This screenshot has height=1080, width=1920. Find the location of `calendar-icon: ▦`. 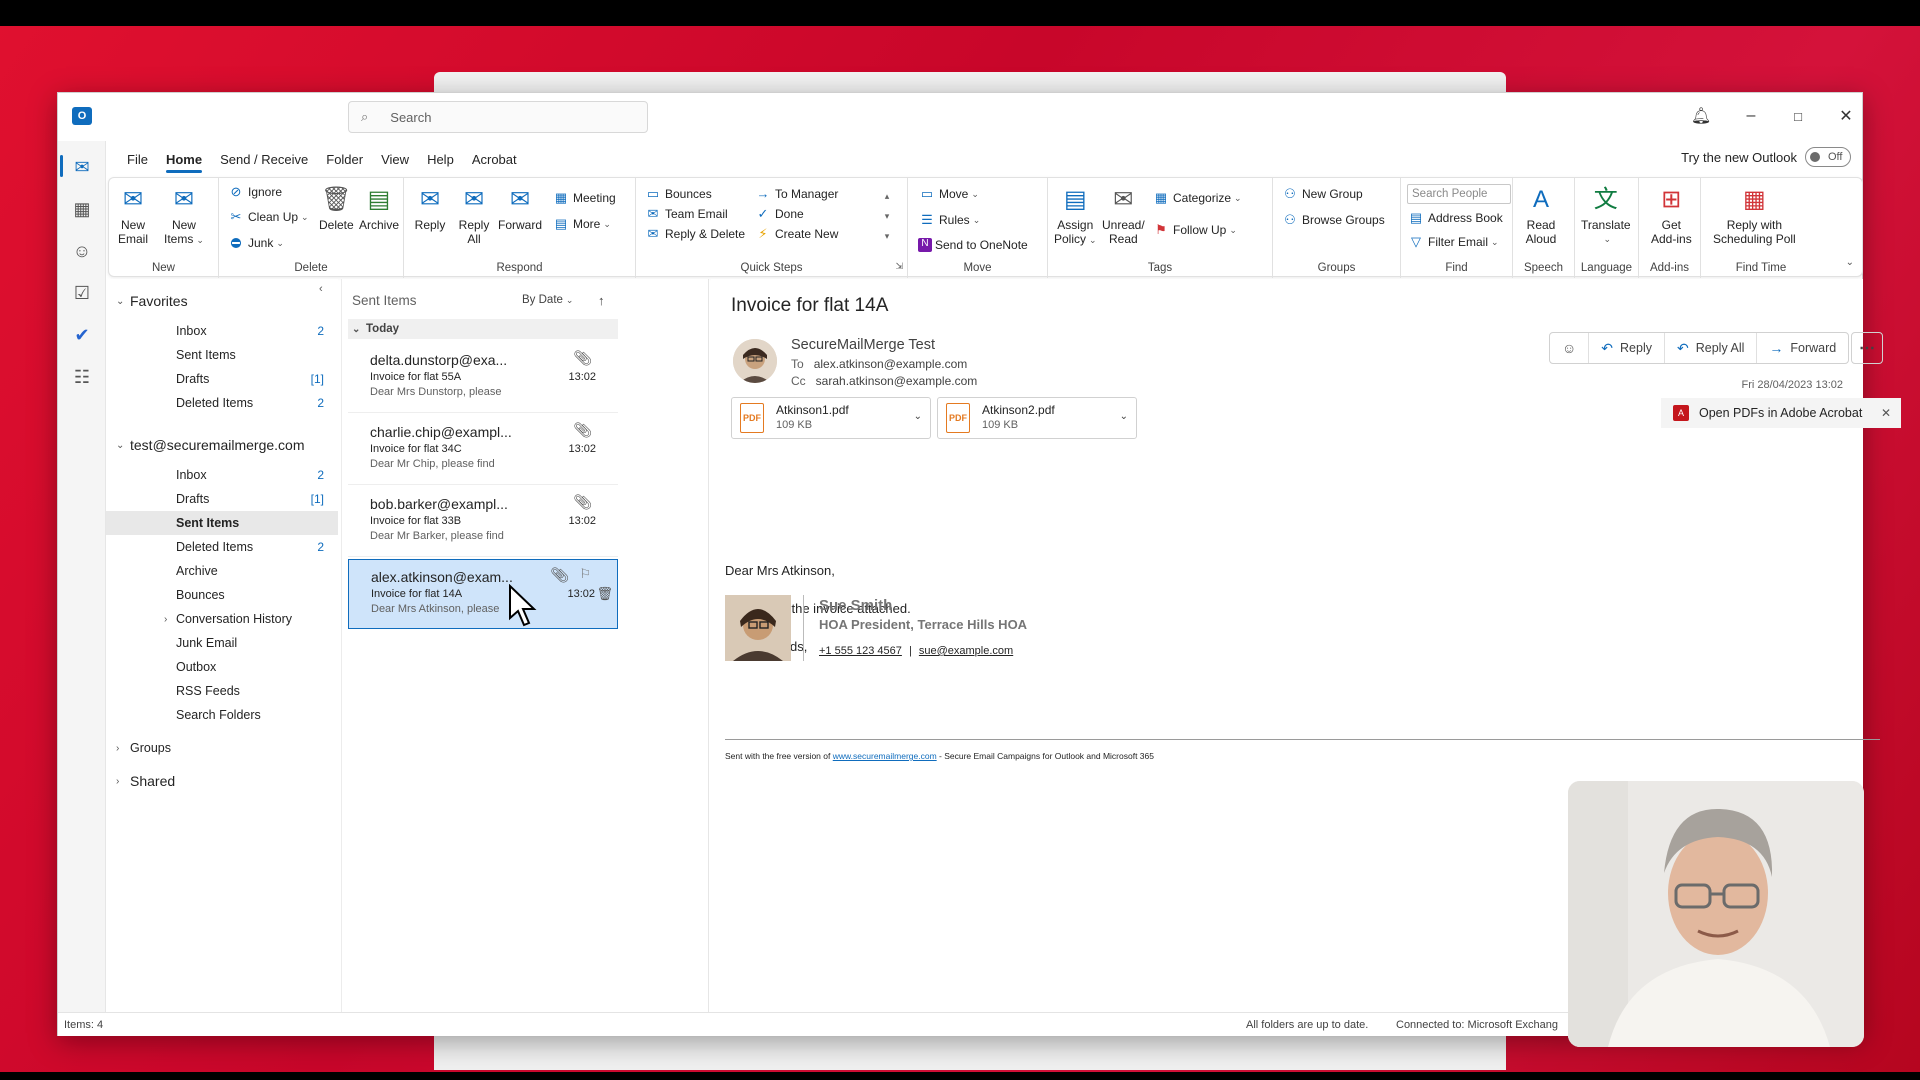

calendar-icon: ▦ is located at coordinates (82, 209).